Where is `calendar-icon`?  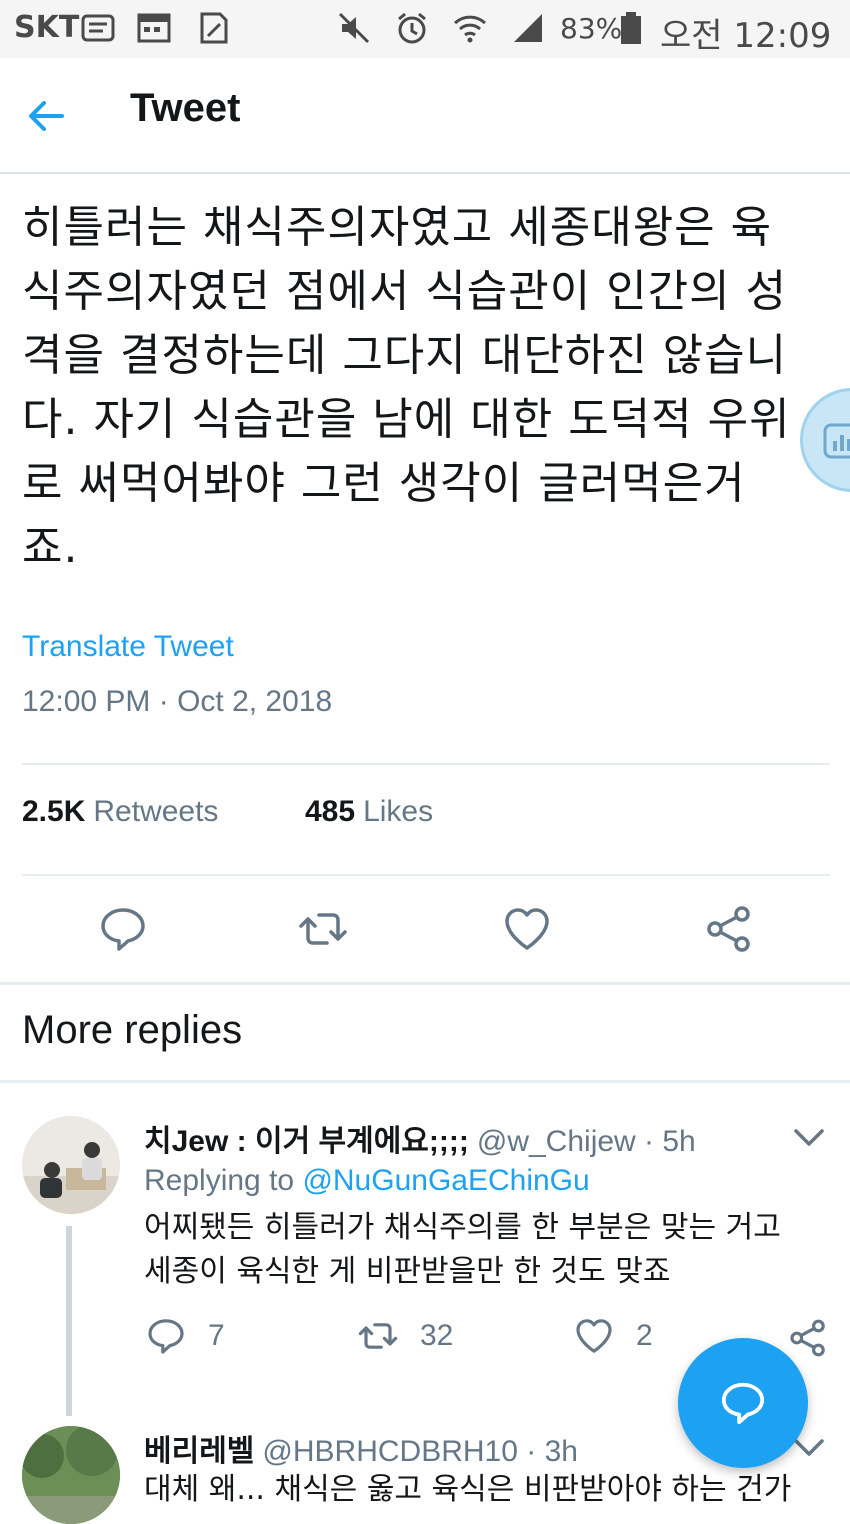 calendar-icon is located at coordinates (154, 28).